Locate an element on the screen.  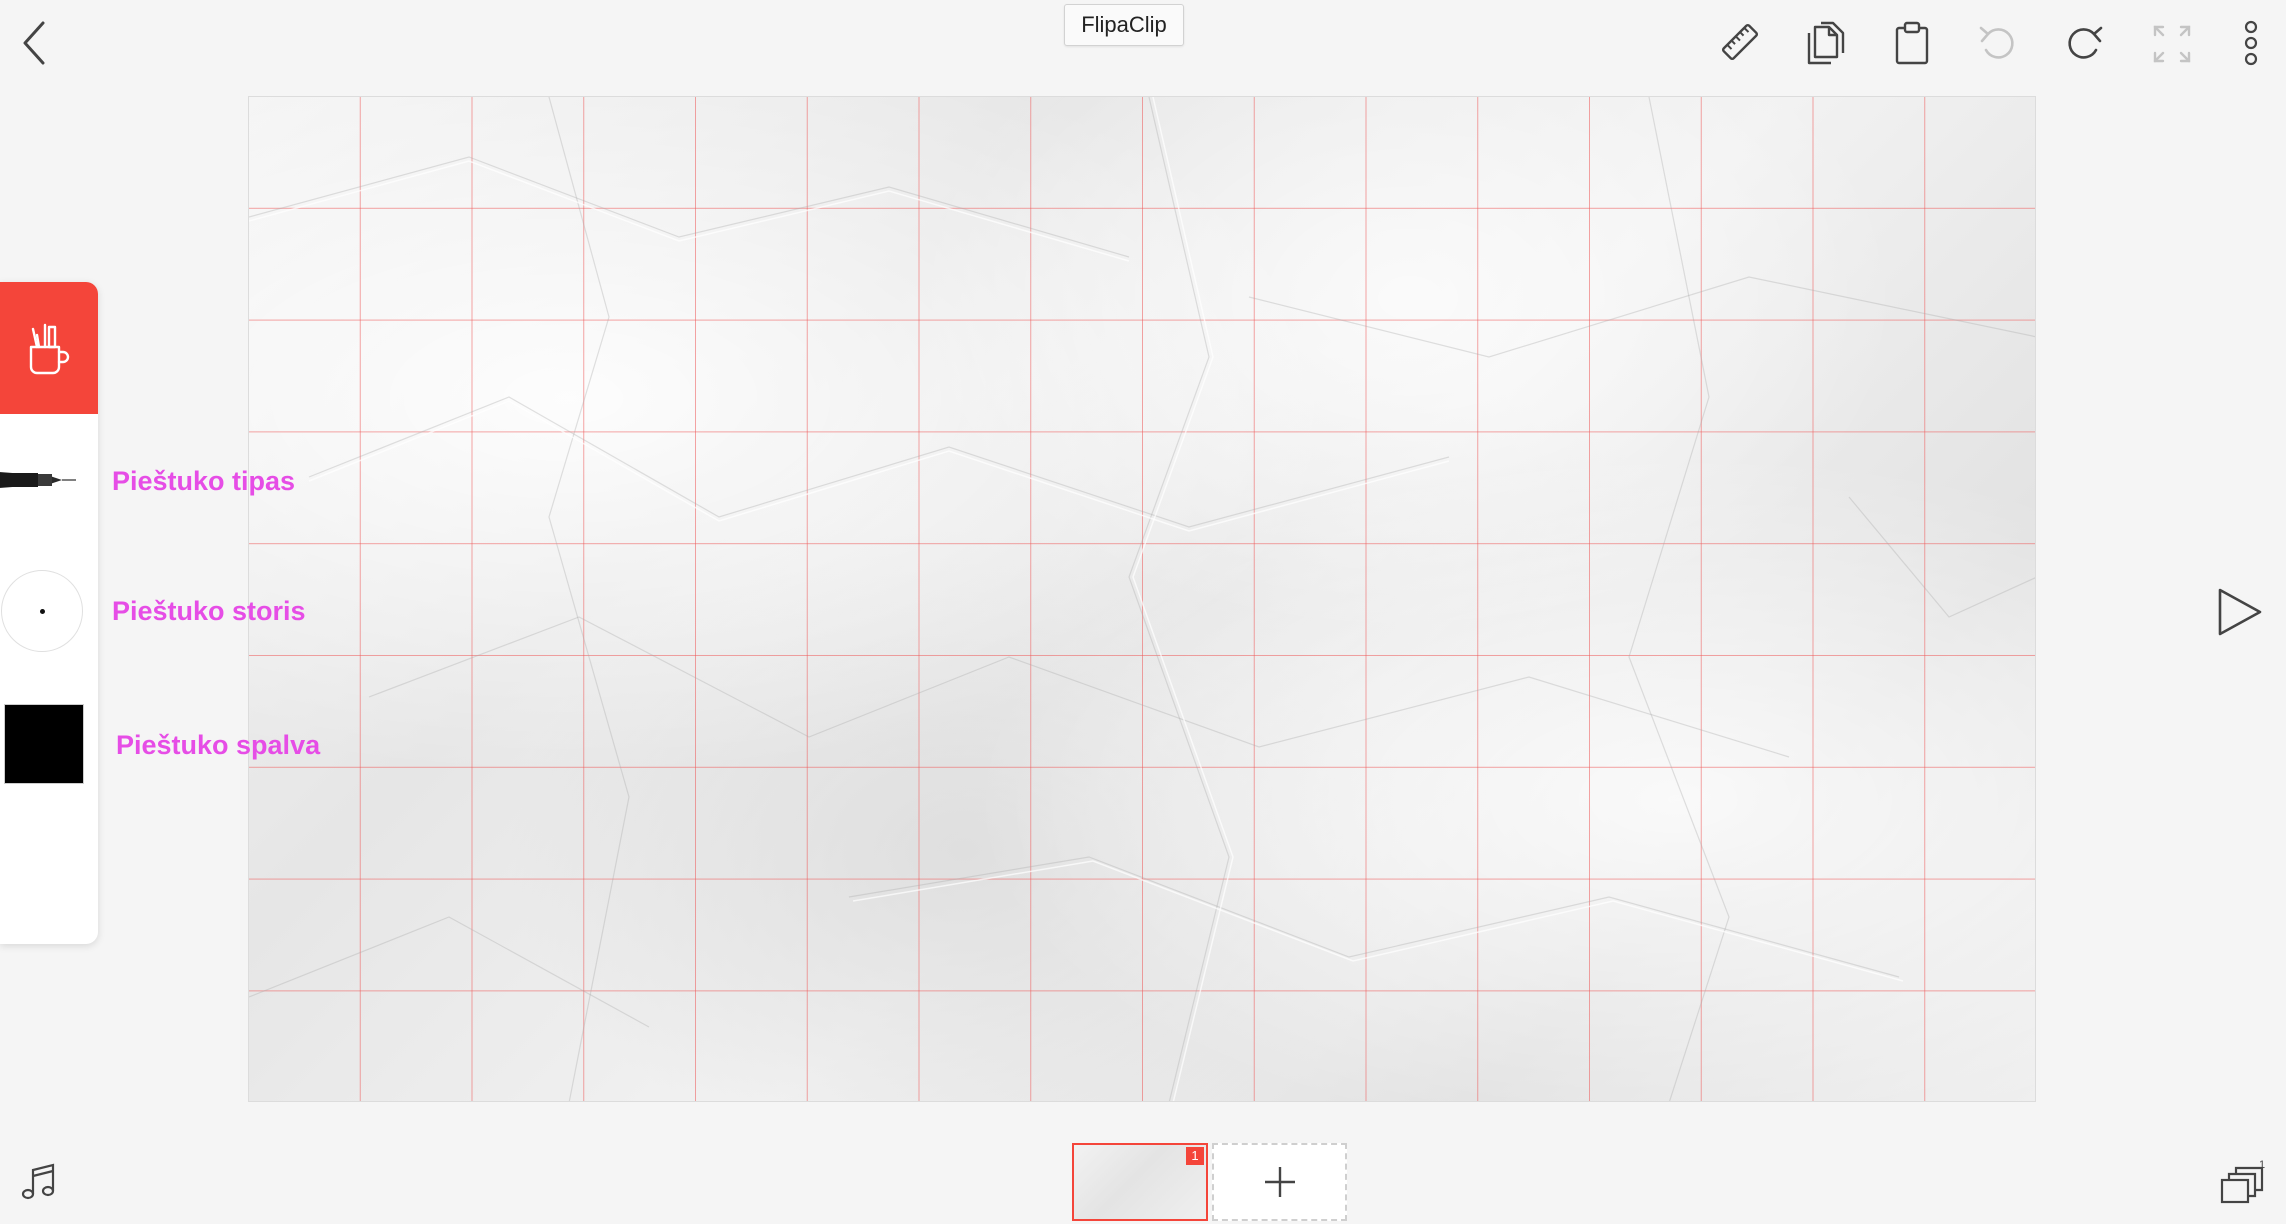
ruler-button is located at coordinates (1740, 42).